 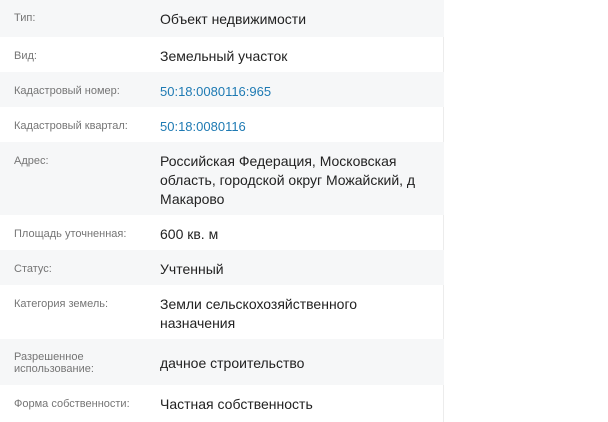 I want to click on detail-row-type: Тип: Объект недвижимости, so click(x=222, y=18).